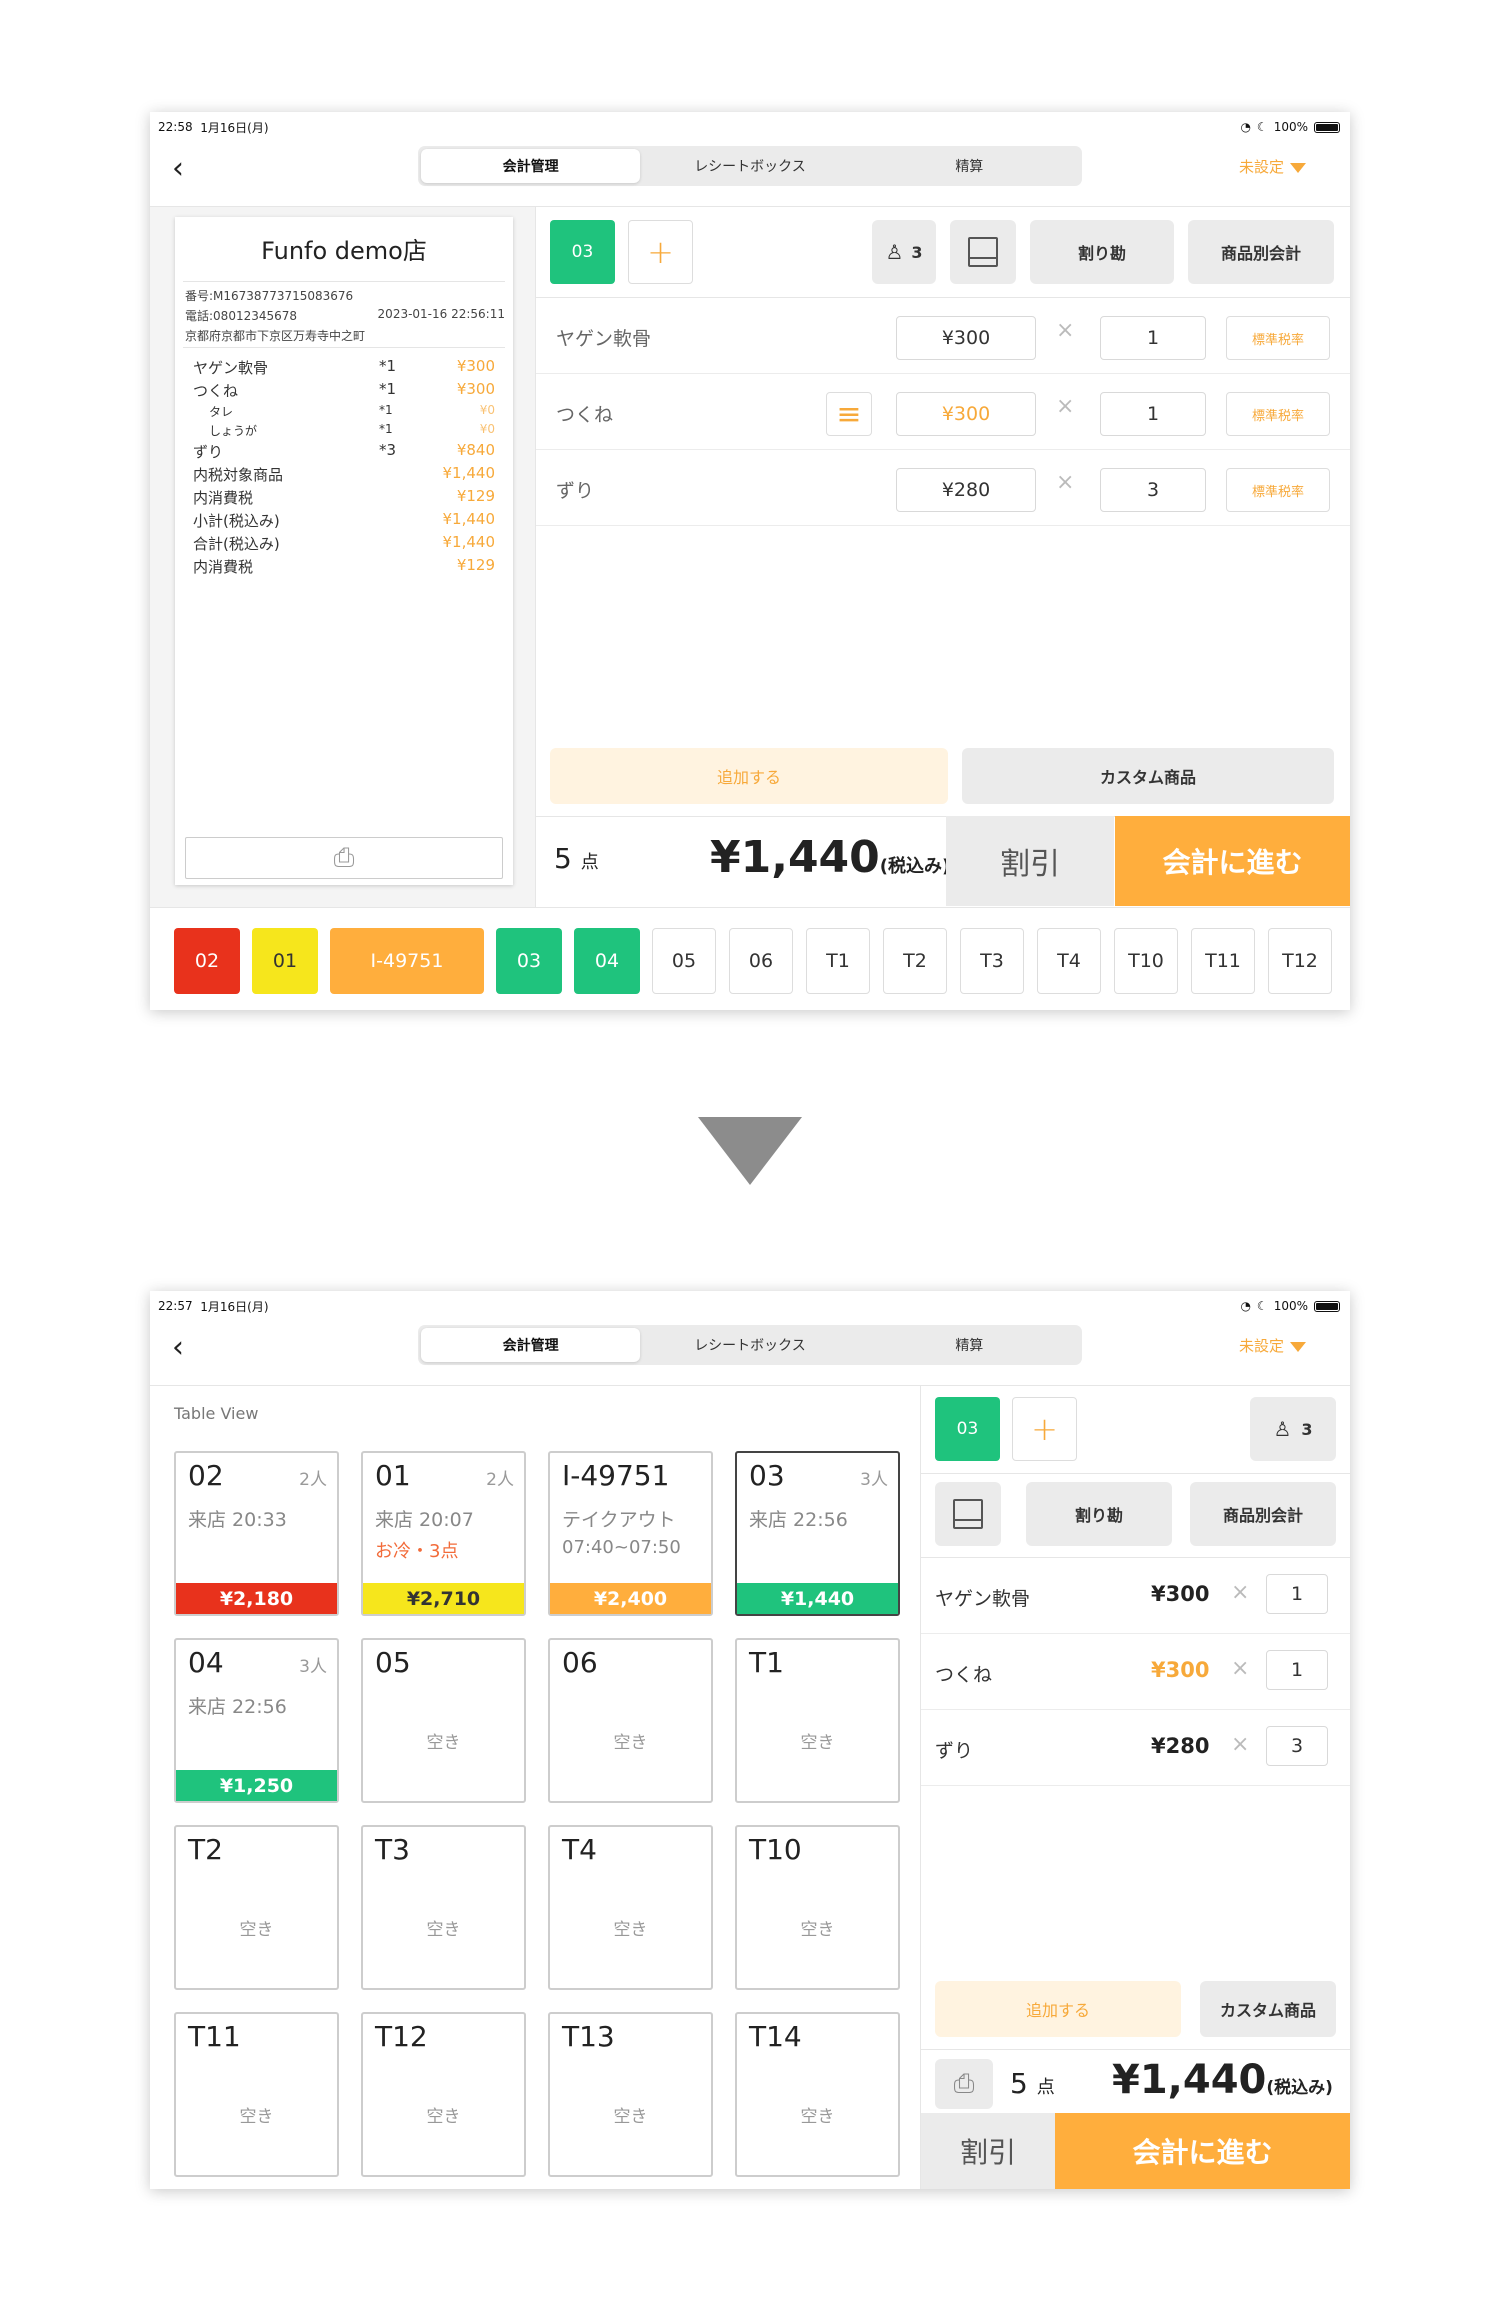  I want to click on receipt-line: ずり *3 ¥840, so click(344, 451).